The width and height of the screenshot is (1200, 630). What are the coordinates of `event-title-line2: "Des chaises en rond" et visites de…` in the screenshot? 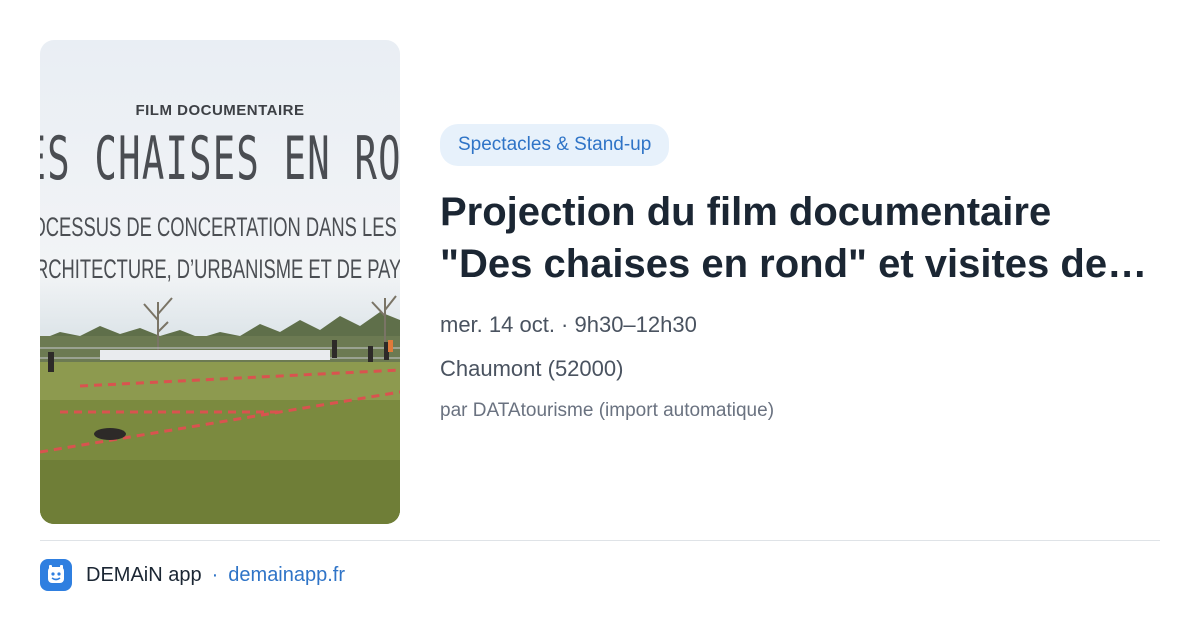 It's located at (794, 264).